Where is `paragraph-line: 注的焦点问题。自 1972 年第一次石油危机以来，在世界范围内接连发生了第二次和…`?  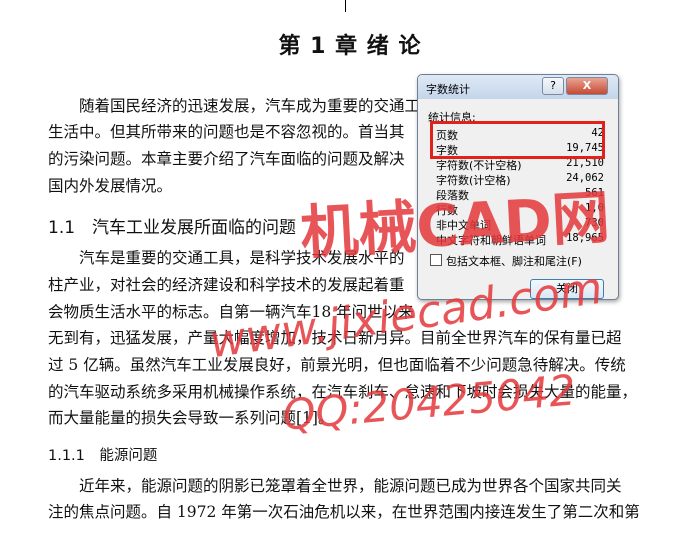
paragraph-line: 注的焦点问题。自 1972 年第一次石油危机以来，在世界范围内接连发生了第二次和… is located at coordinates (344, 512).